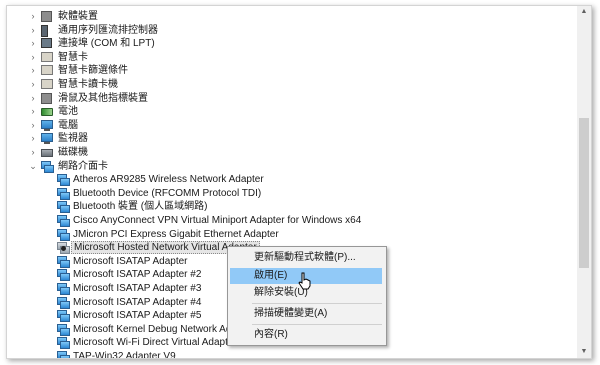  Describe the element at coordinates (306, 335) in the screenshot. I see `menu-item-properties: 內容(R)` at that location.